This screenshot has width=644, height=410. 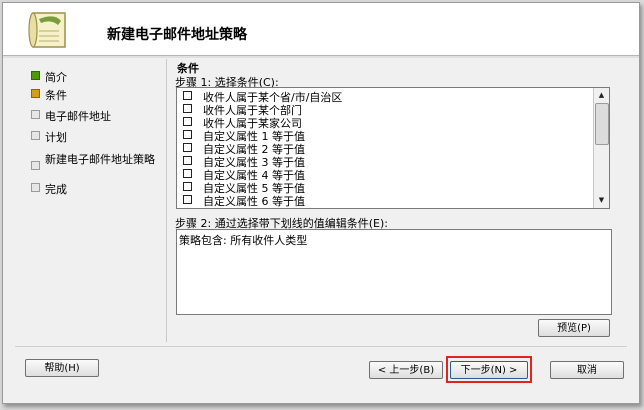 What do you see at coordinates (56, 137) in the screenshot?
I see `nav-item-label: 计划` at bounding box center [56, 137].